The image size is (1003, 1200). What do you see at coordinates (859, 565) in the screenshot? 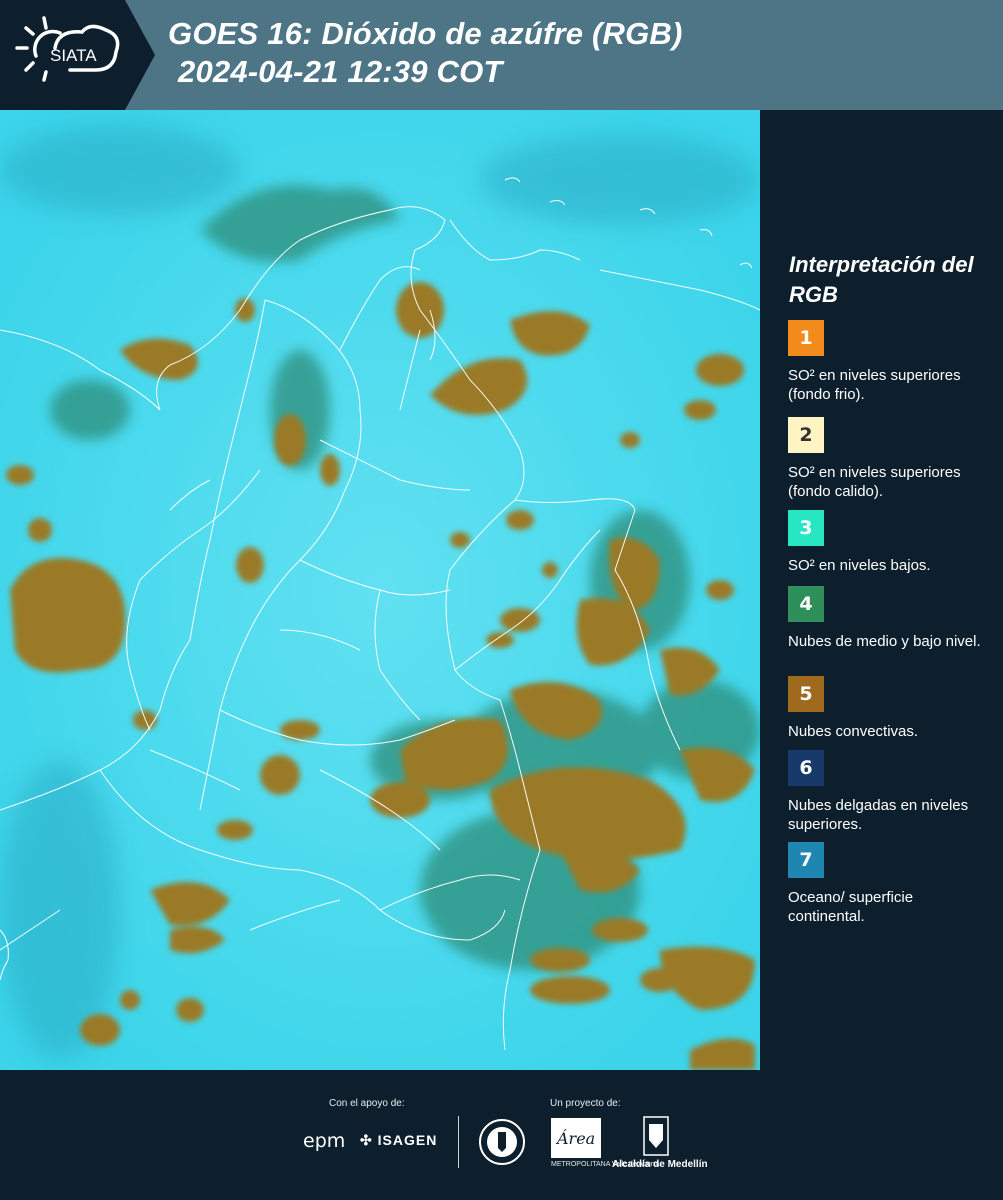
I see `legend-description: SO² en niveles bajos.` at bounding box center [859, 565].